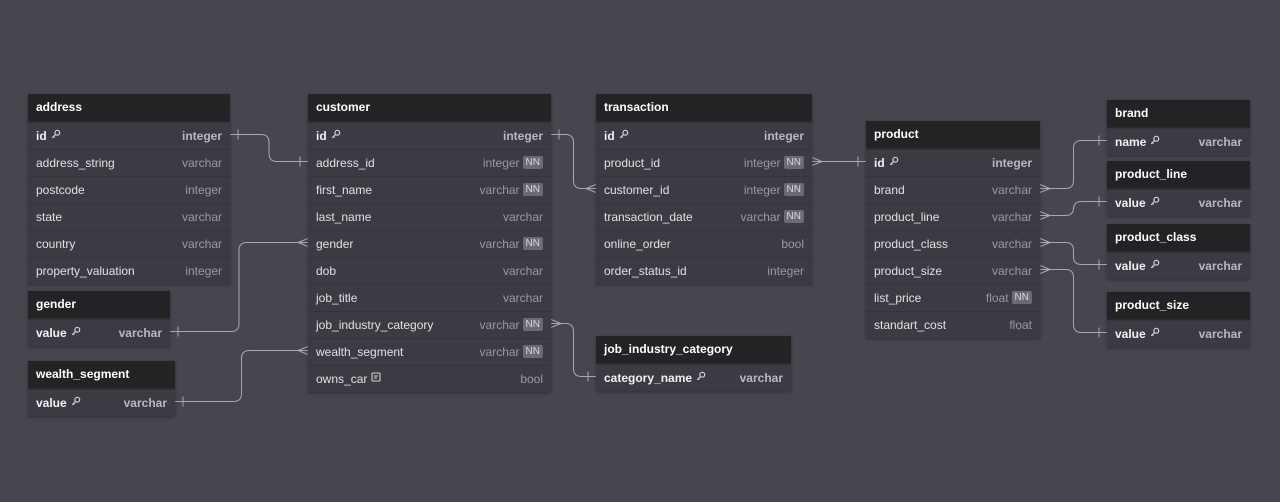  I want to click on table-title: address, so click(129, 108).